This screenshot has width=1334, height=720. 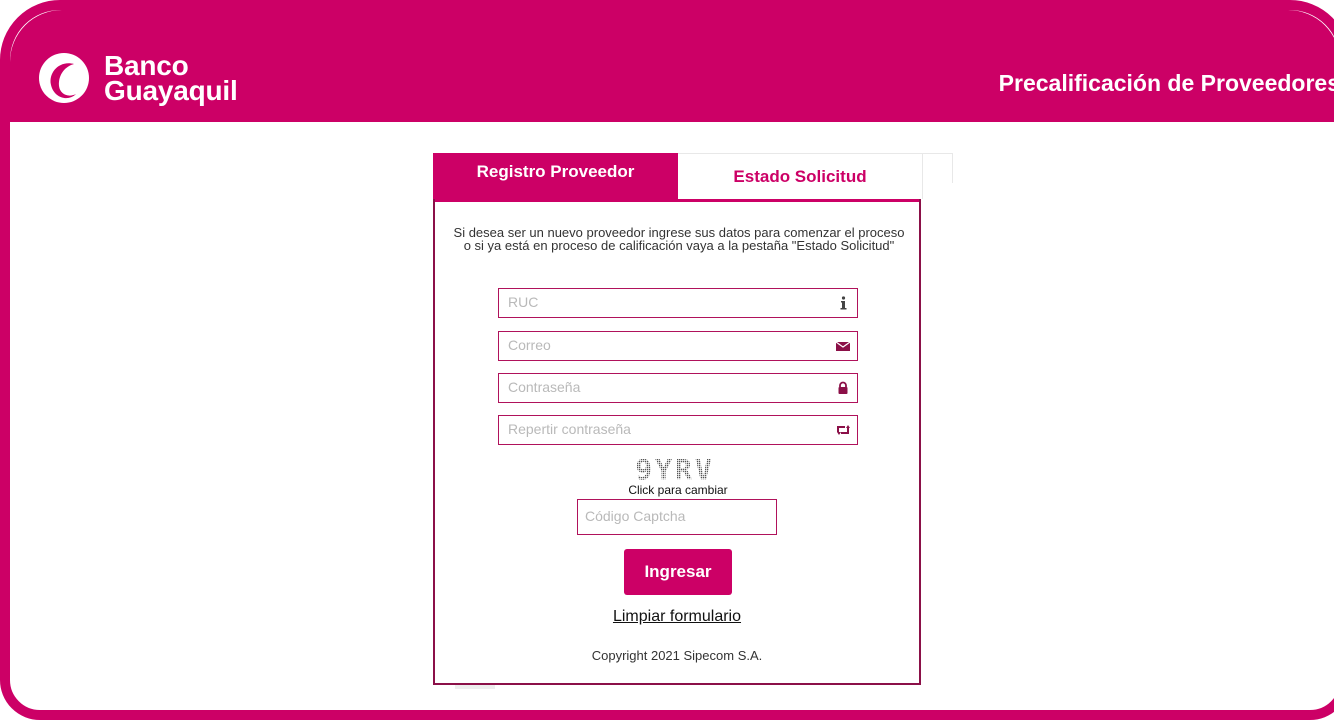 I want to click on captcha-hint: Click para cambiar, so click(x=678, y=490).